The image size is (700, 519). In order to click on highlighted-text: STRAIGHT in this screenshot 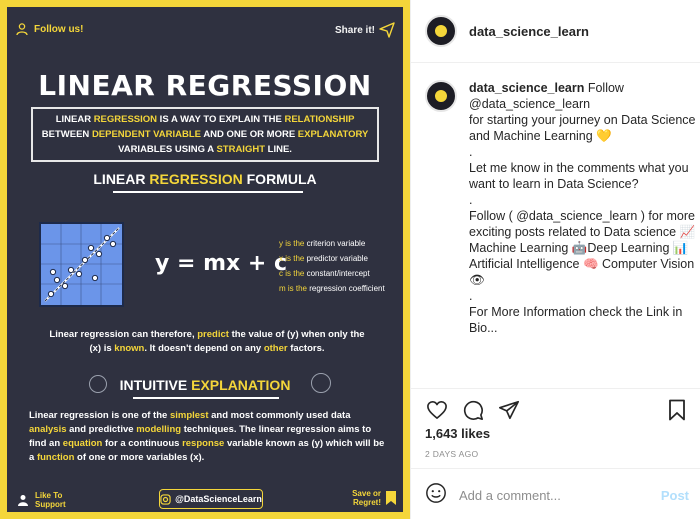, I will do `click(240, 149)`.